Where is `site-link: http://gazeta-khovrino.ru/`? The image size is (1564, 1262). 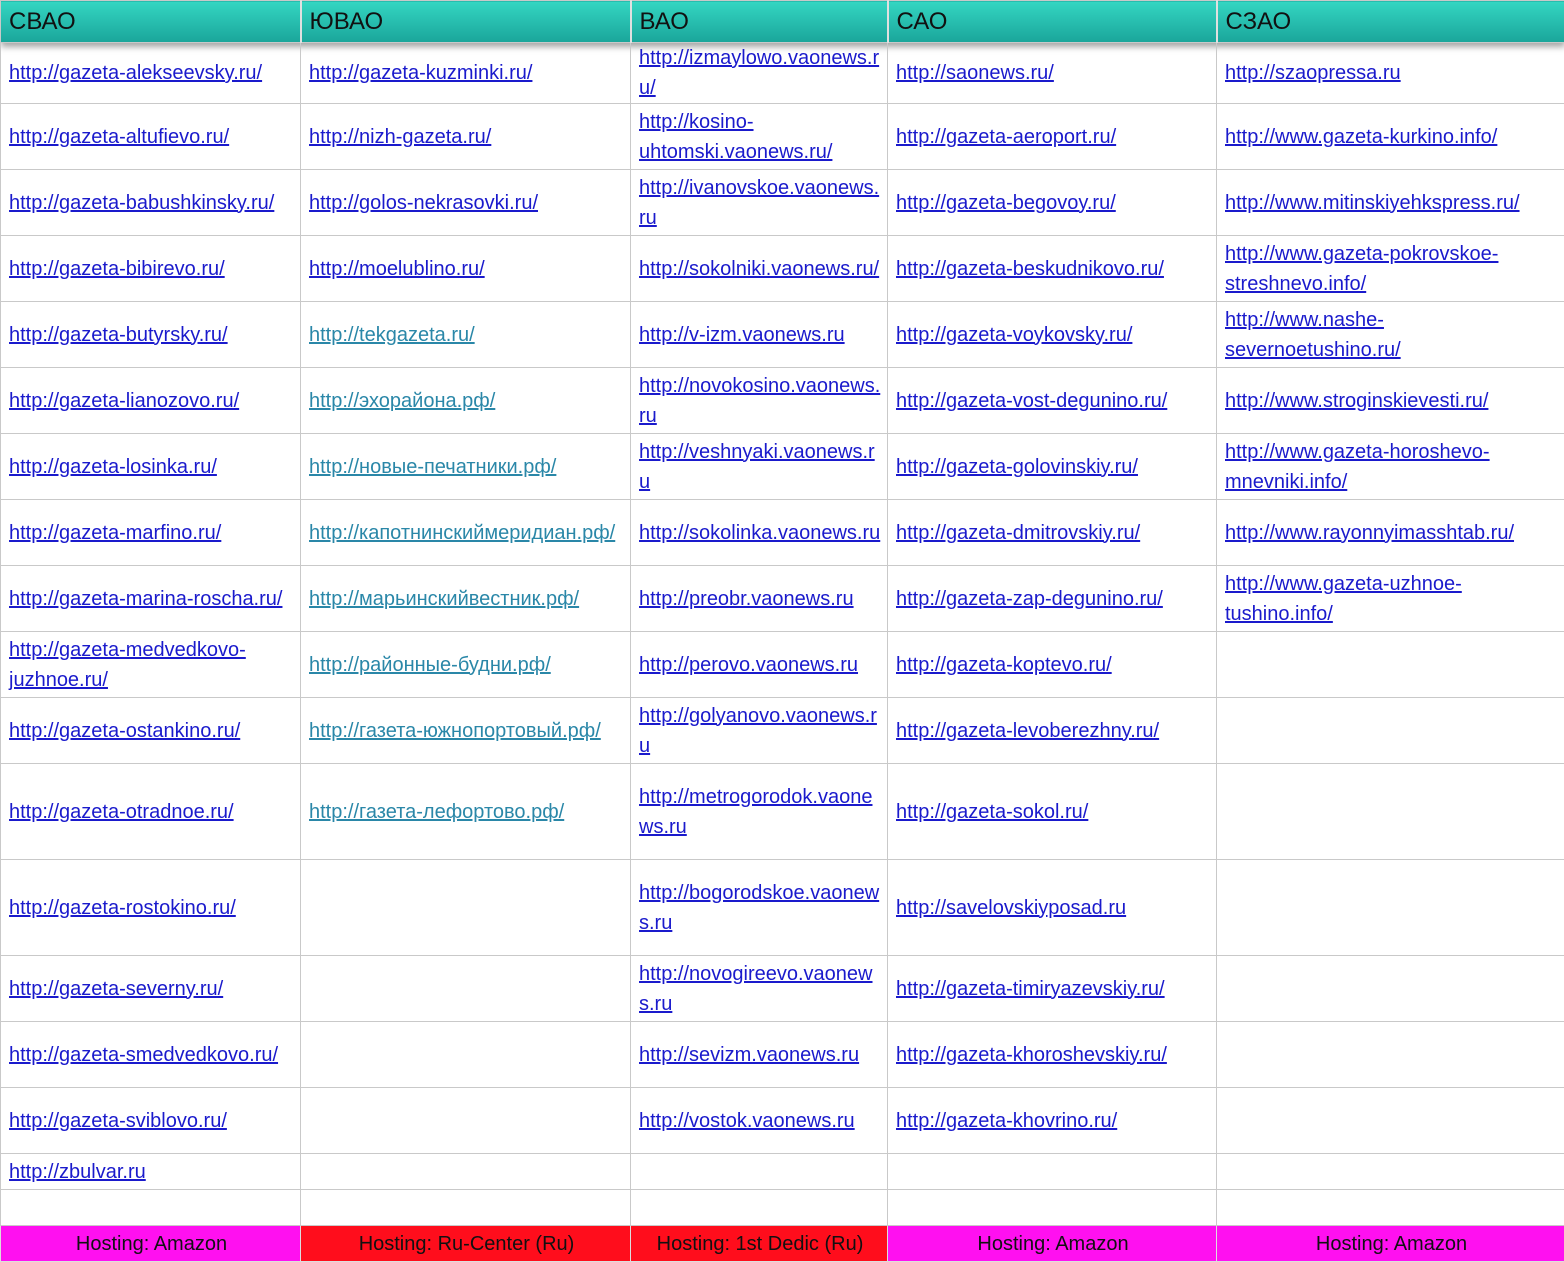
site-link: http://gazeta-khovrino.ru/ is located at coordinates (1006, 1121).